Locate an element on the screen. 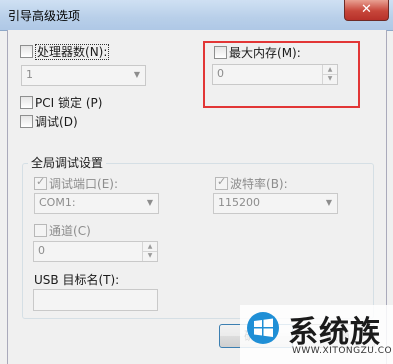  windows-logo-icon is located at coordinates (263, 328).